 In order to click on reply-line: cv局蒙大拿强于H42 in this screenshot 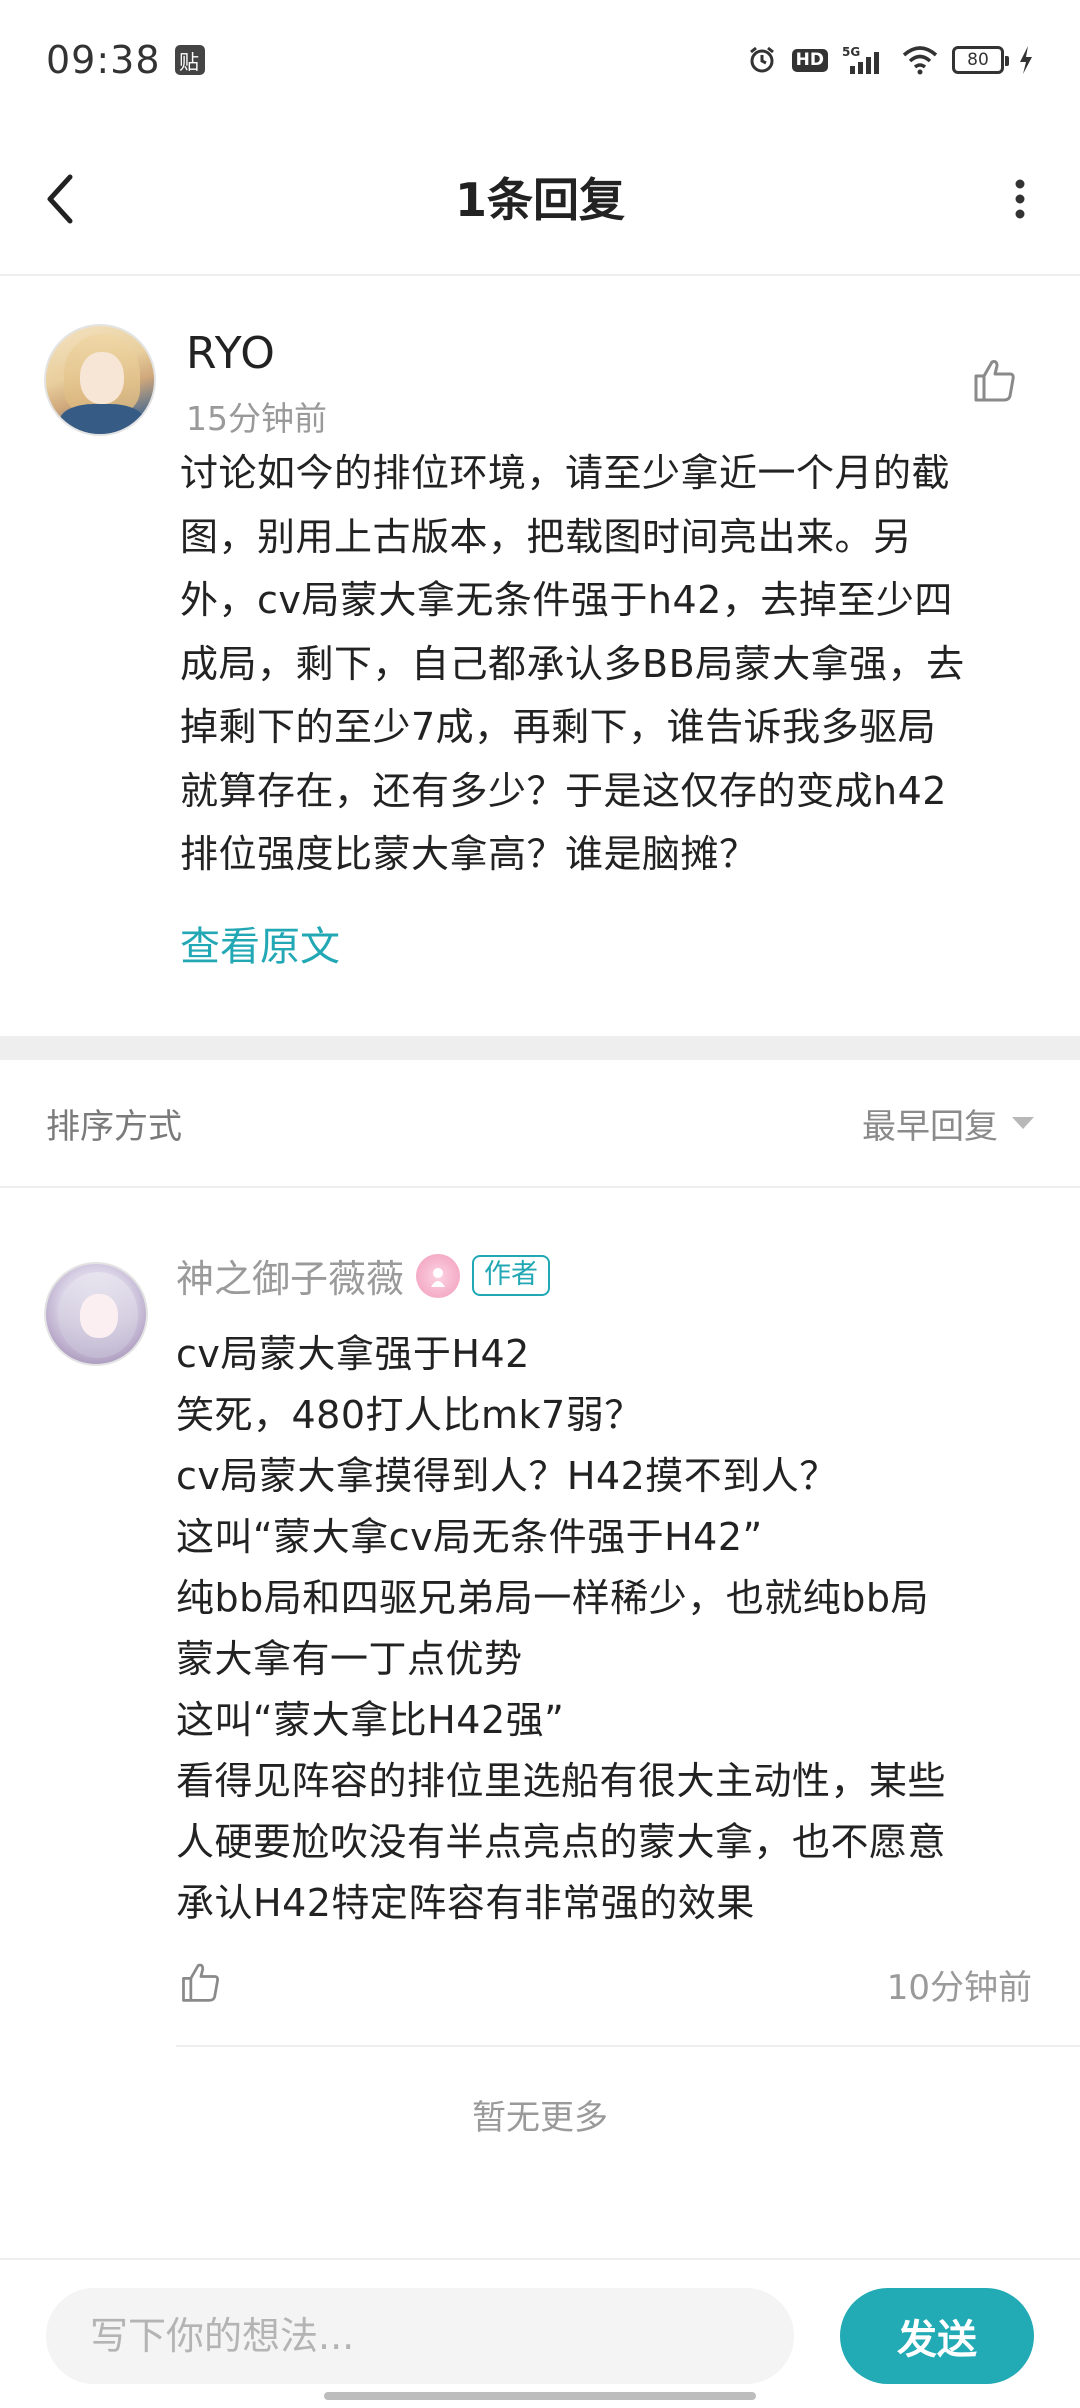, I will do `click(353, 1354)`.